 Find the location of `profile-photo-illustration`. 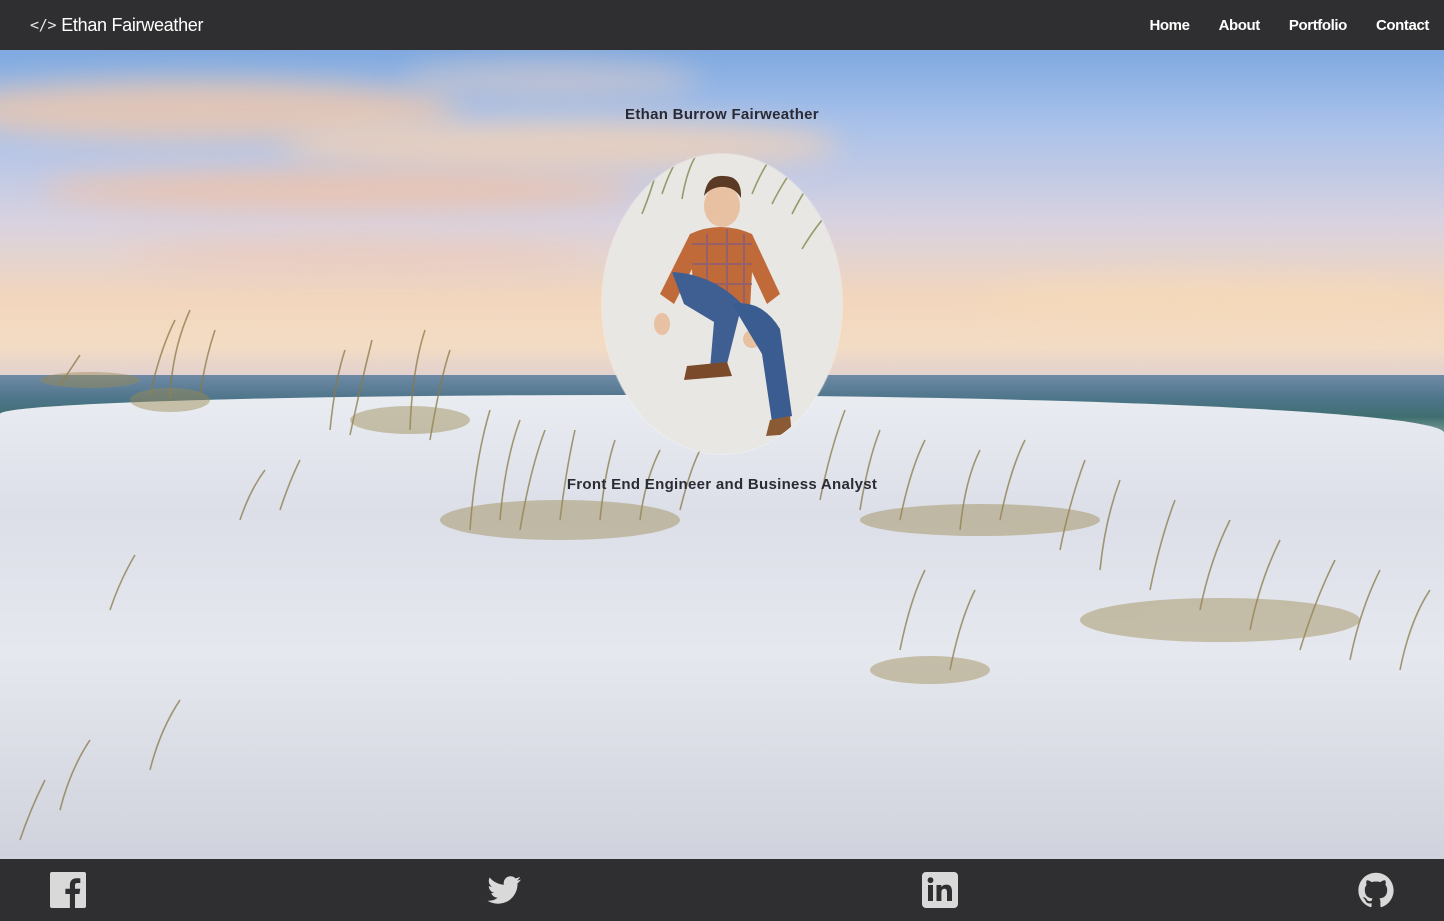

profile-photo-illustration is located at coordinates (722, 304).